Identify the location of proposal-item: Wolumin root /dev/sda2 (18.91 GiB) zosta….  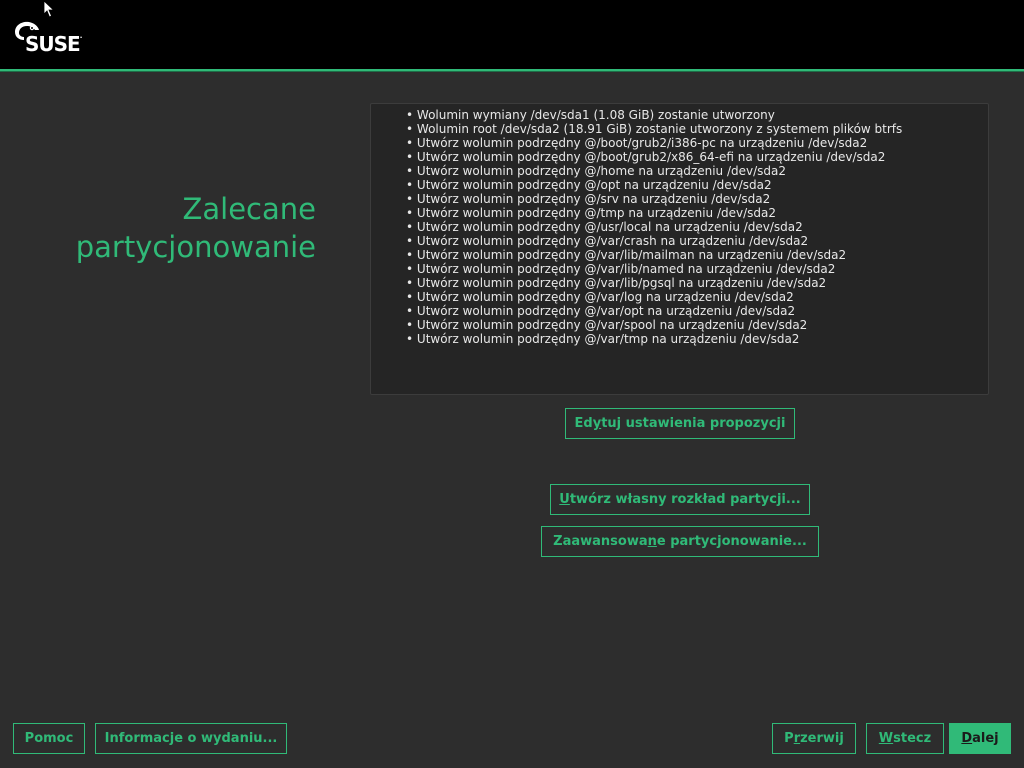
(697, 129).